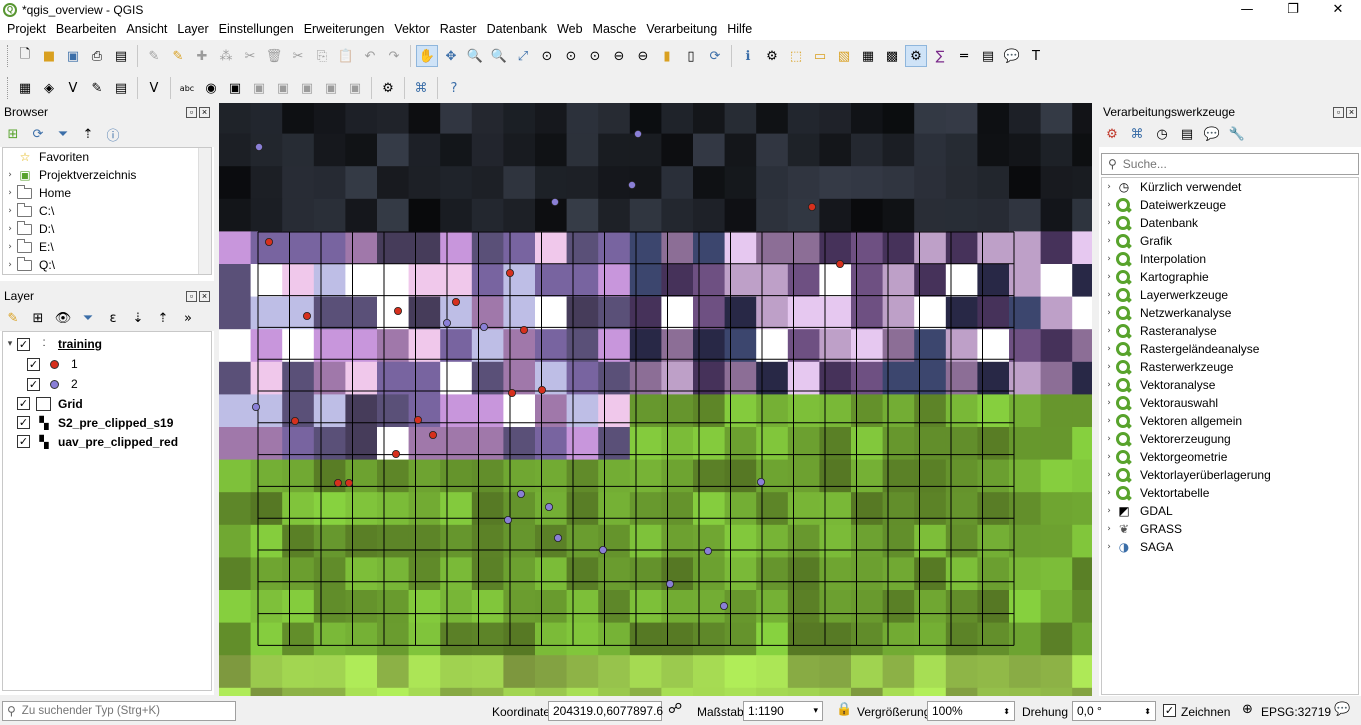 This screenshot has height=725, width=1361. I want to click on menu-bearbeiten: Bearbeiten, so click(86, 29).